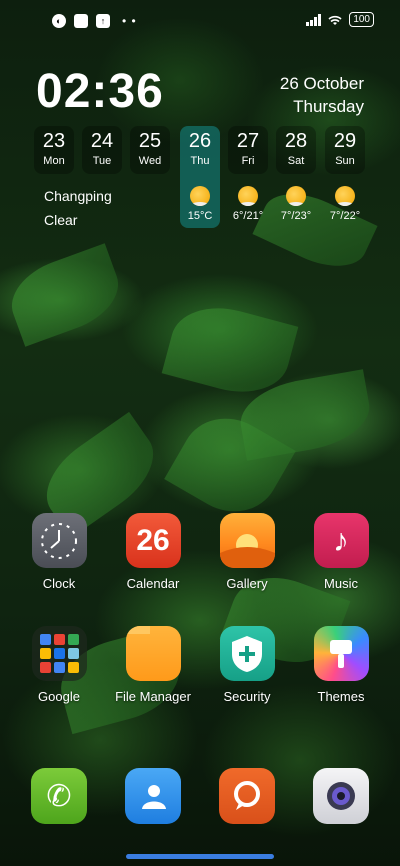 This screenshot has height=866, width=400. What do you see at coordinates (341, 653) in the screenshot?
I see `themes-brush-icon` at bounding box center [341, 653].